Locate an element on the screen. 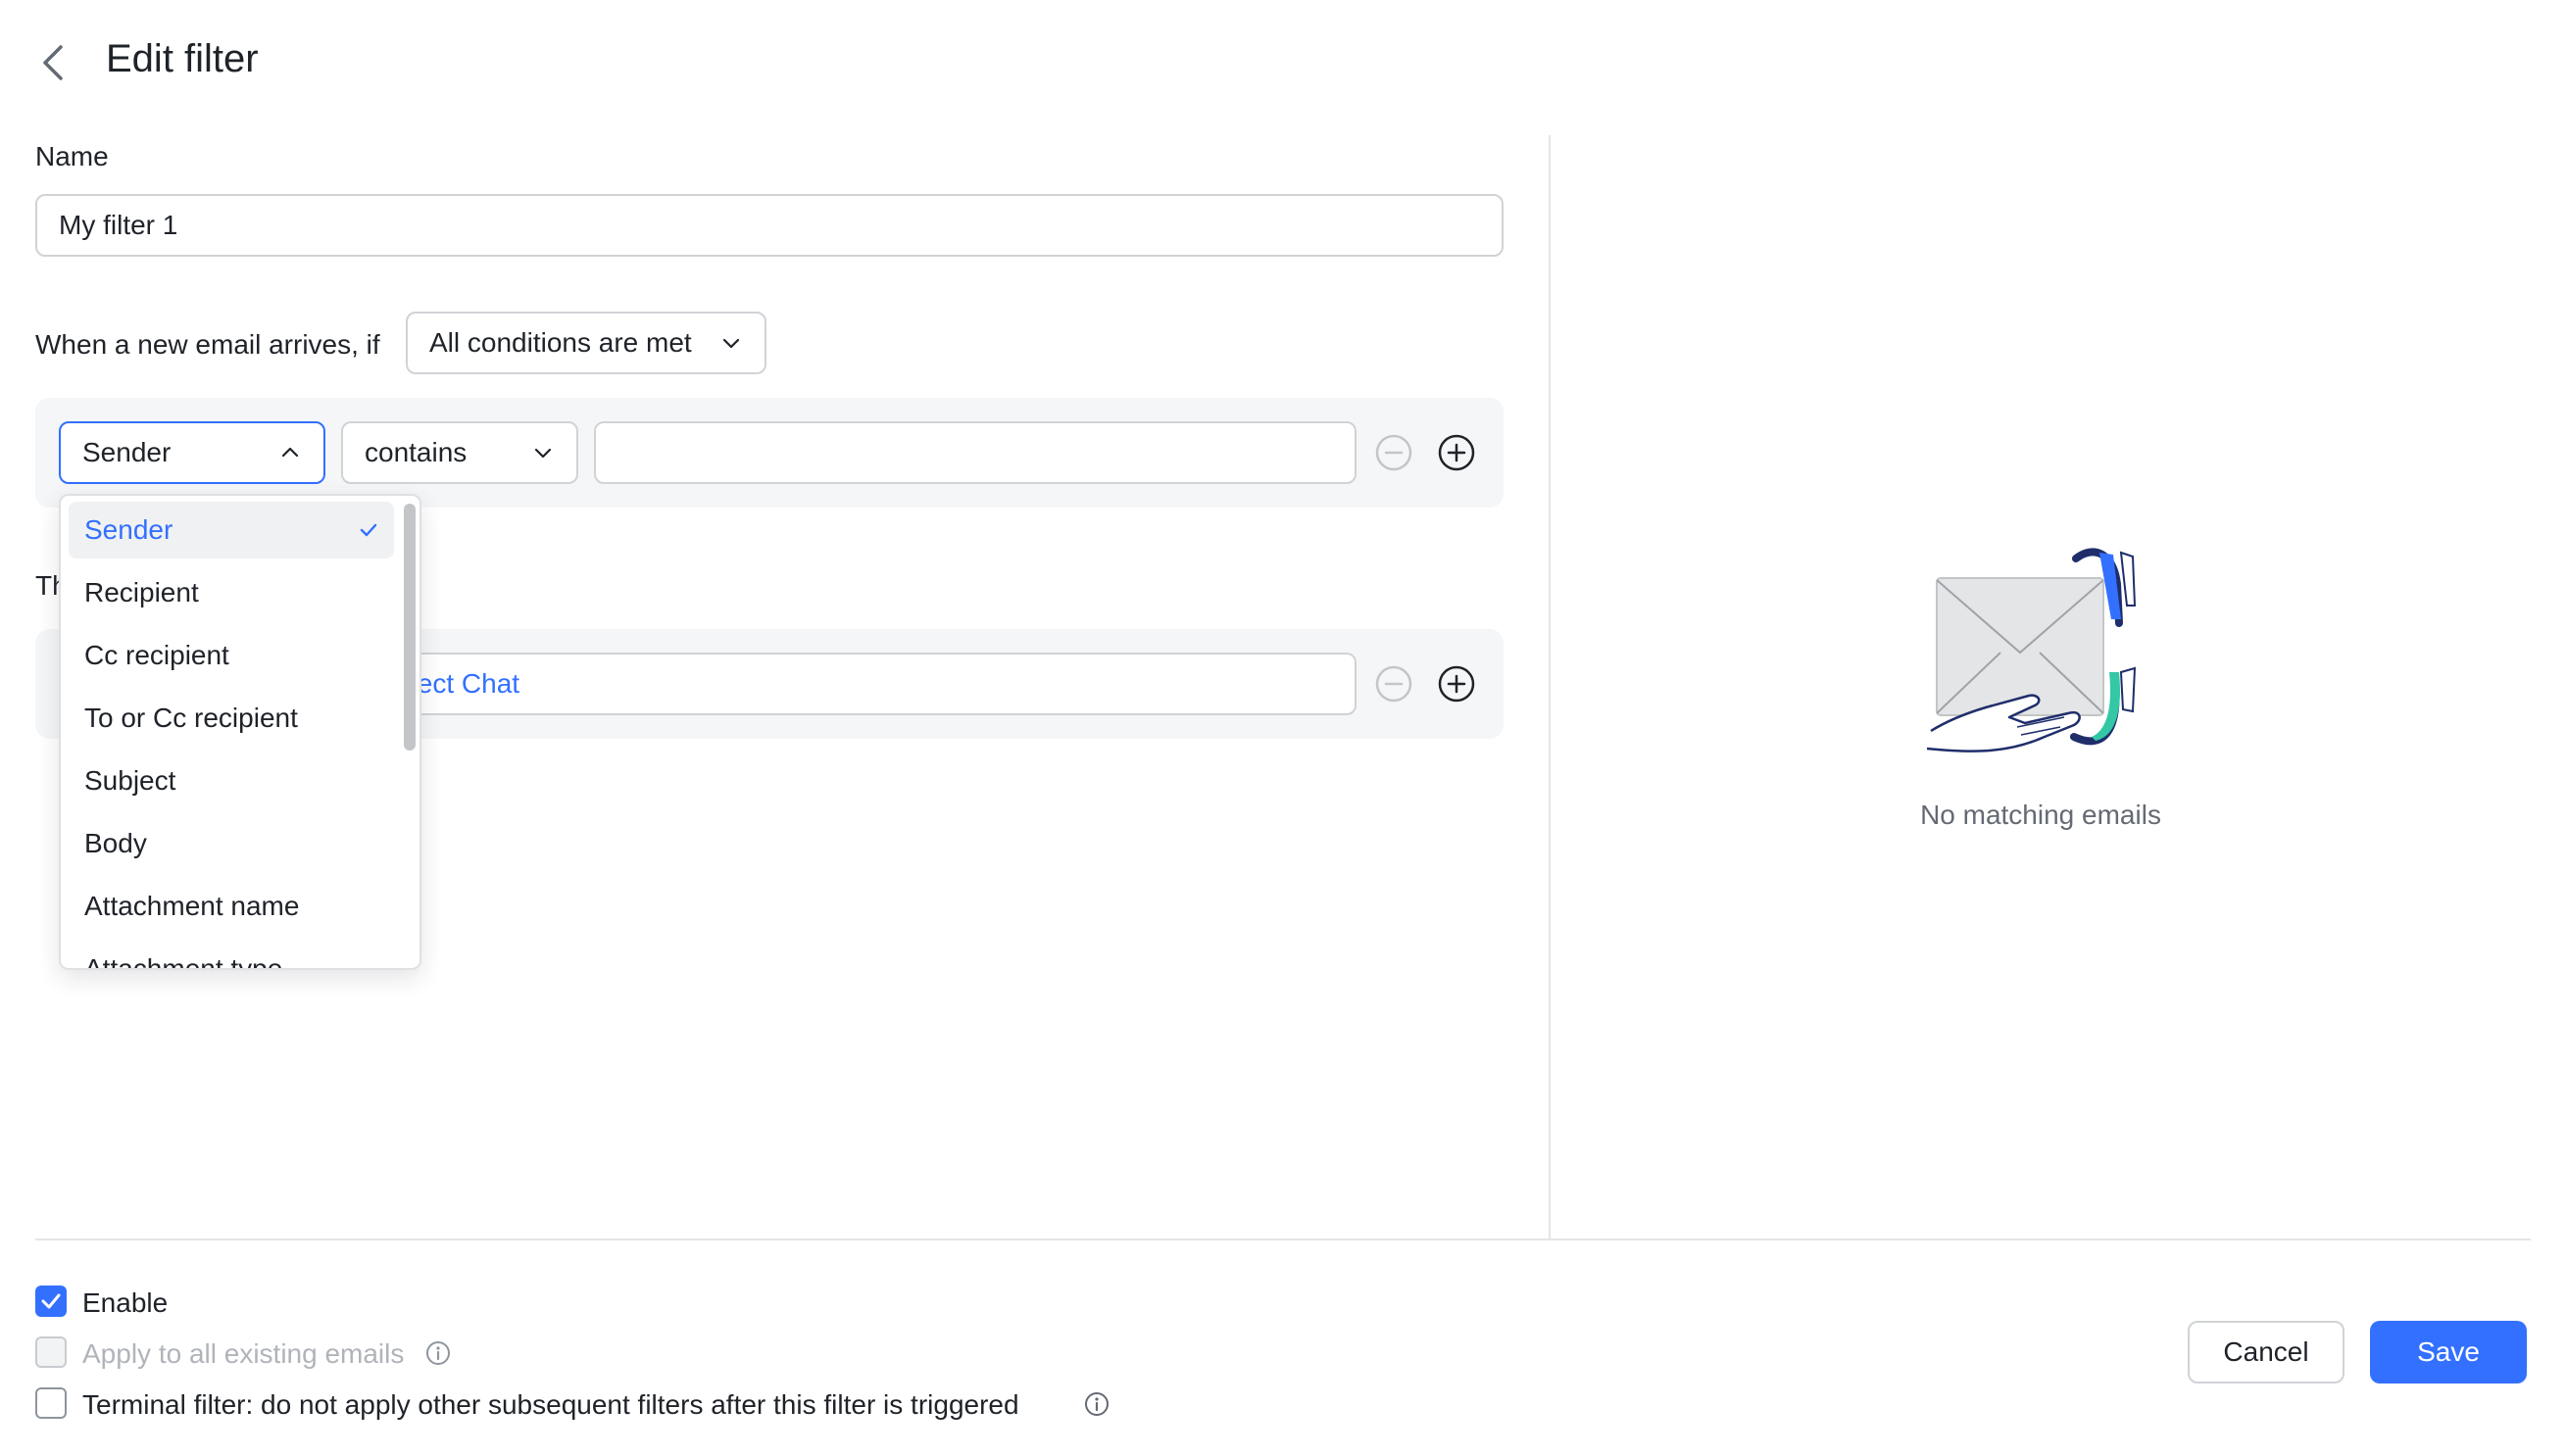 This screenshot has width=2566, height=1456. empty-mail-illustration is located at coordinates (2032, 650).